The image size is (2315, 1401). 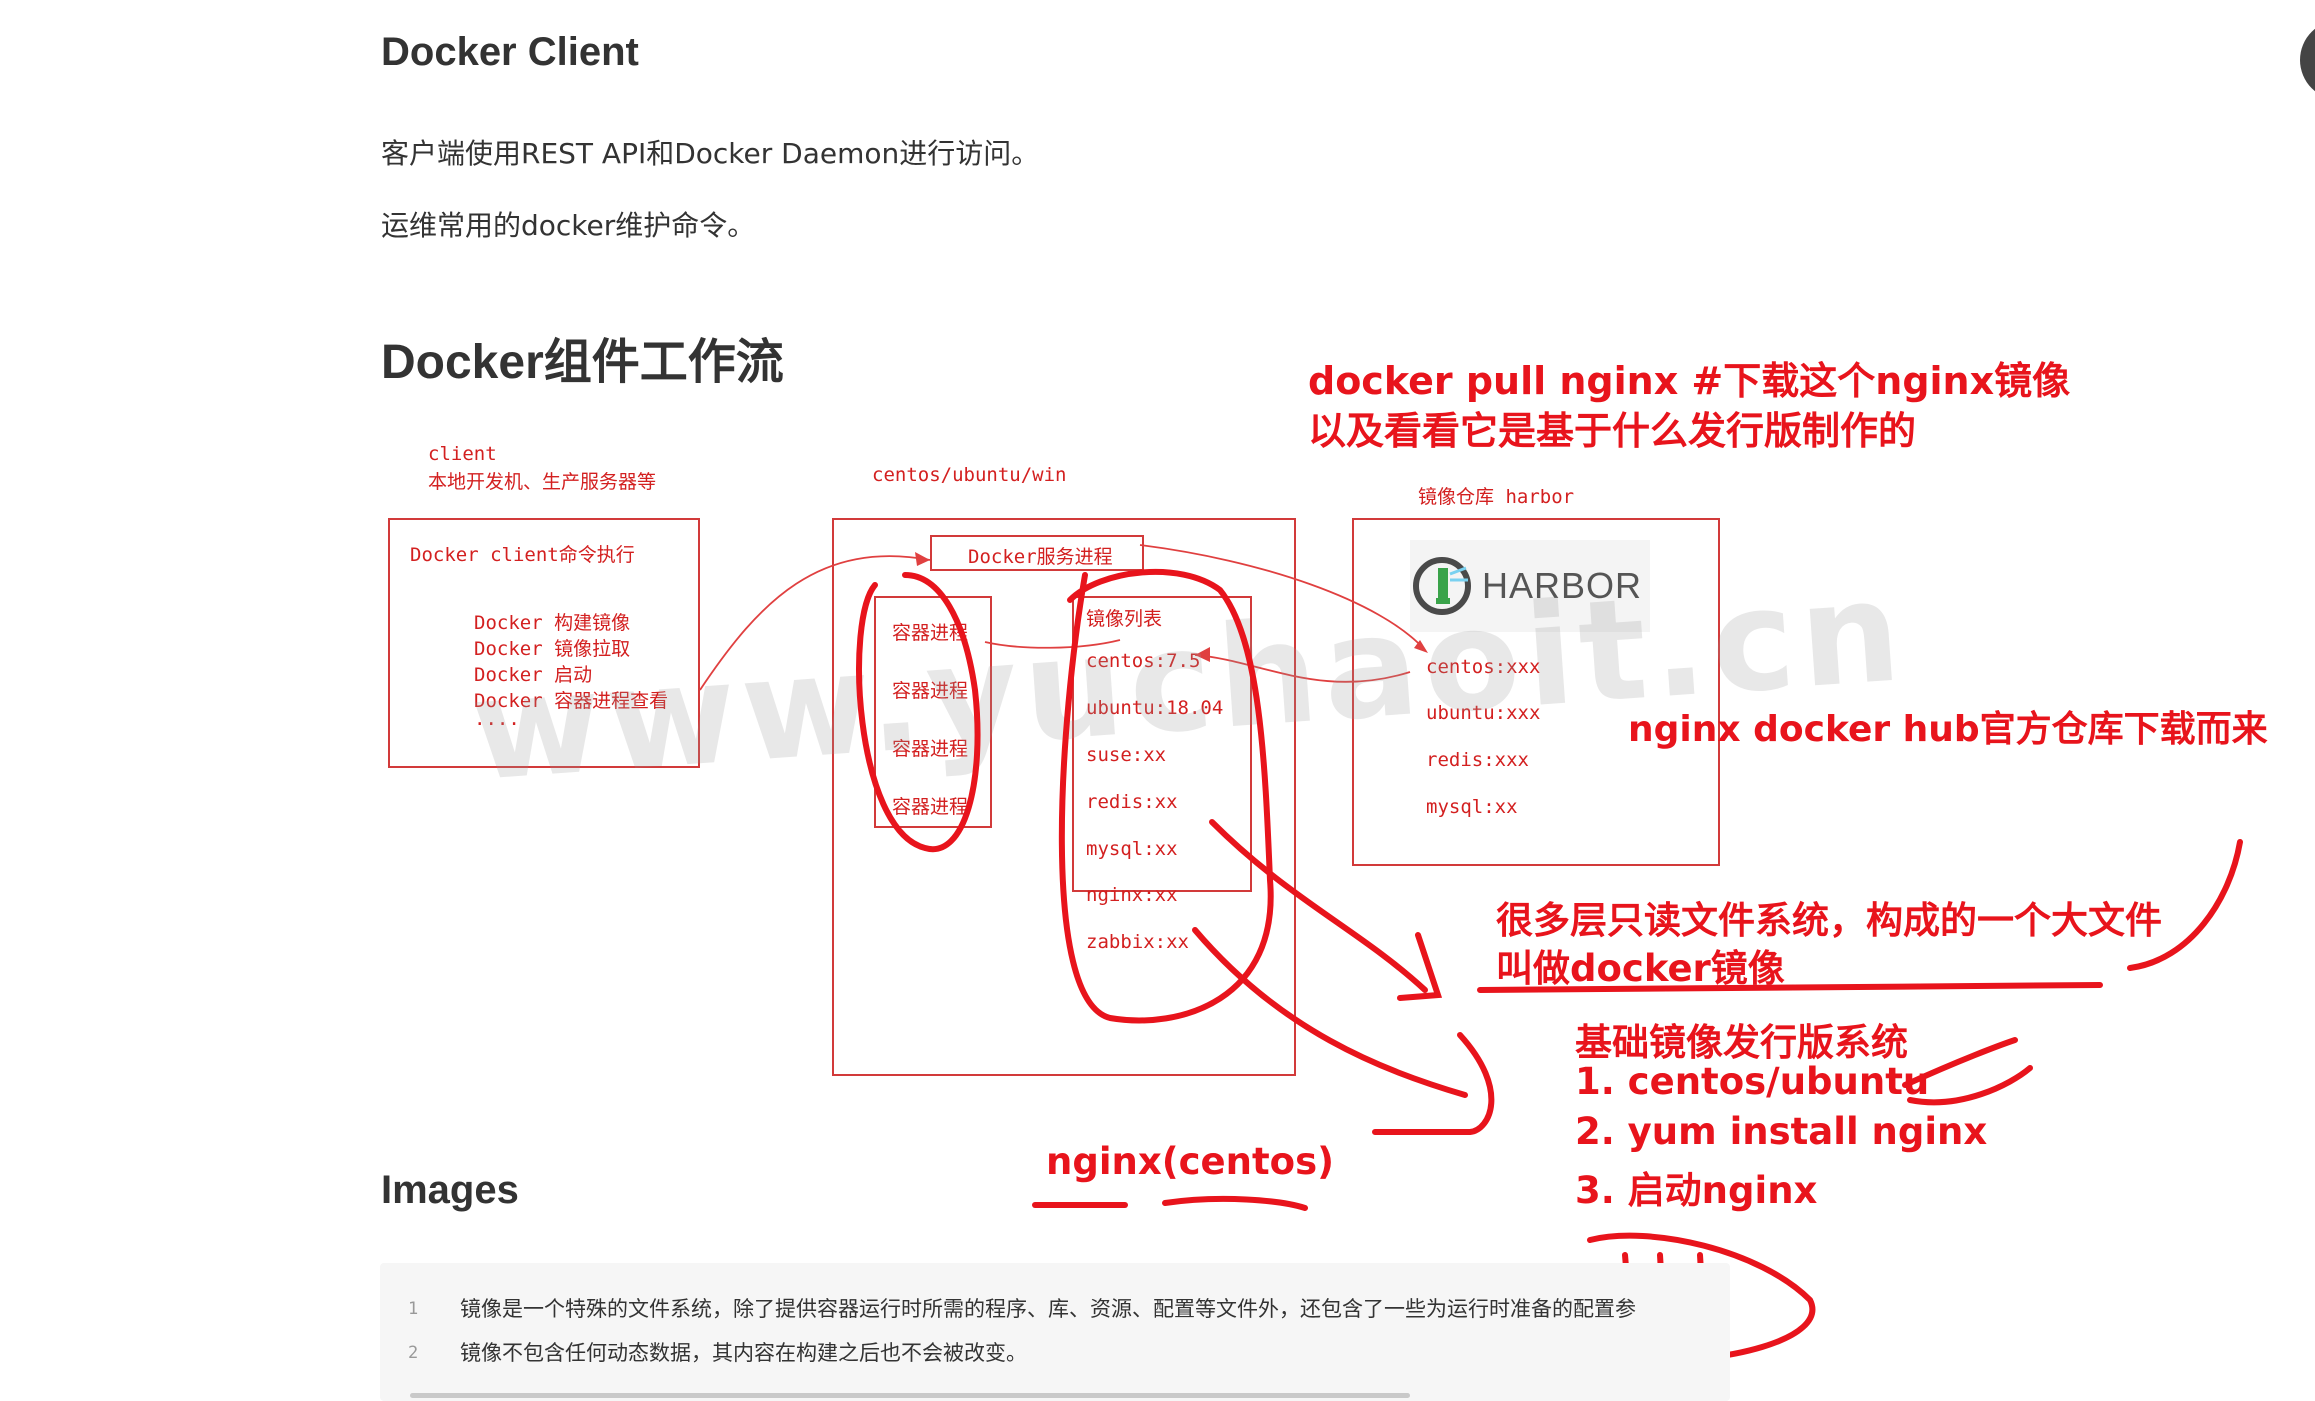 What do you see at coordinates (1640, 968) in the screenshot?
I see `annotation-layers-line2: 叫做docker镜像` at bounding box center [1640, 968].